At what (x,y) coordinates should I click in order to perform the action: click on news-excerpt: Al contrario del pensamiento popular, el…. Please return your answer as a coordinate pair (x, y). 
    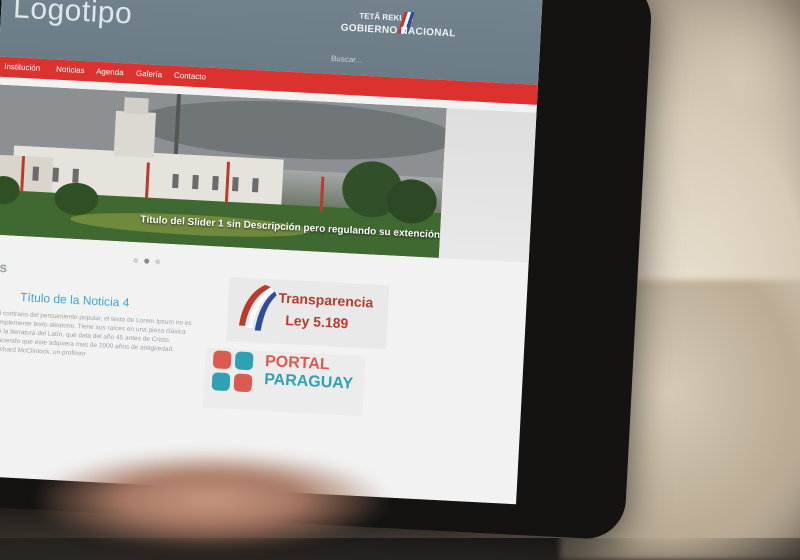
    Looking at the image, I should click on (96, 333).